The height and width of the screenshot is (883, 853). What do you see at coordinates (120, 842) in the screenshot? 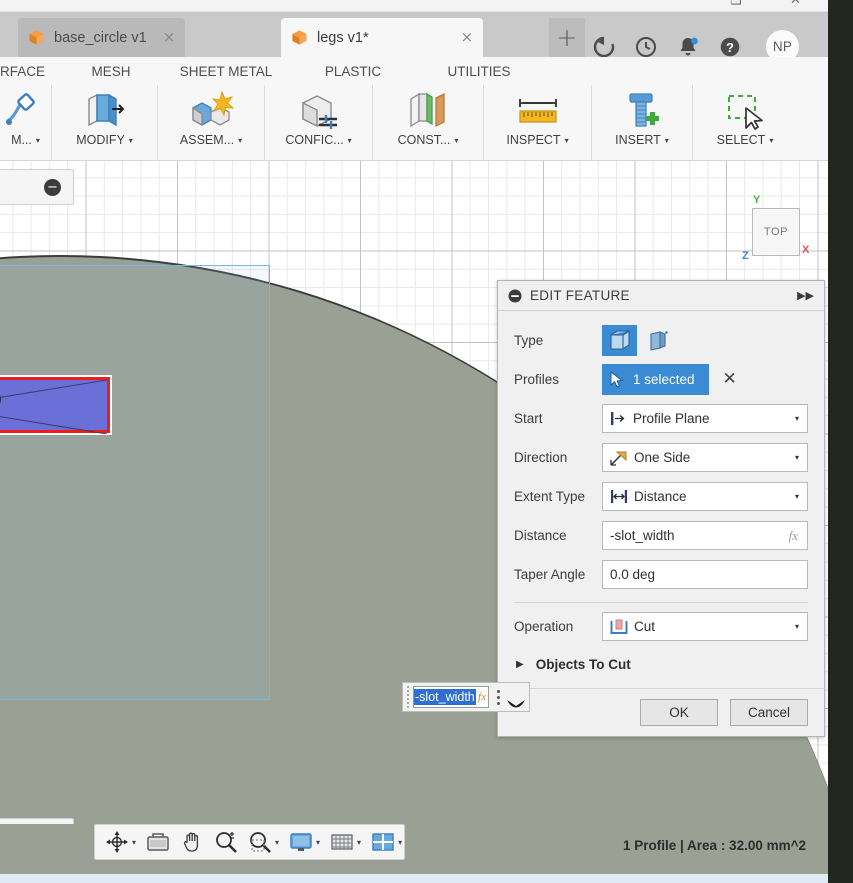
I see `nav-orbit: ▾` at bounding box center [120, 842].